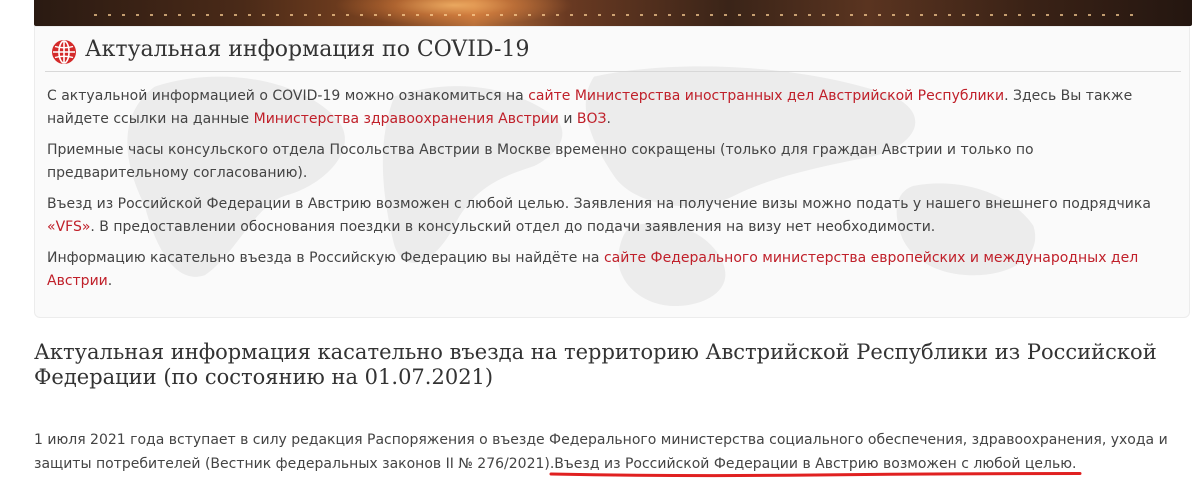 The height and width of the screenshot is (483, 1200). What do you see at coordinates (567, 119) in the screenshot?
I see `paragraph-text: и` at bounding box center [567, 119].